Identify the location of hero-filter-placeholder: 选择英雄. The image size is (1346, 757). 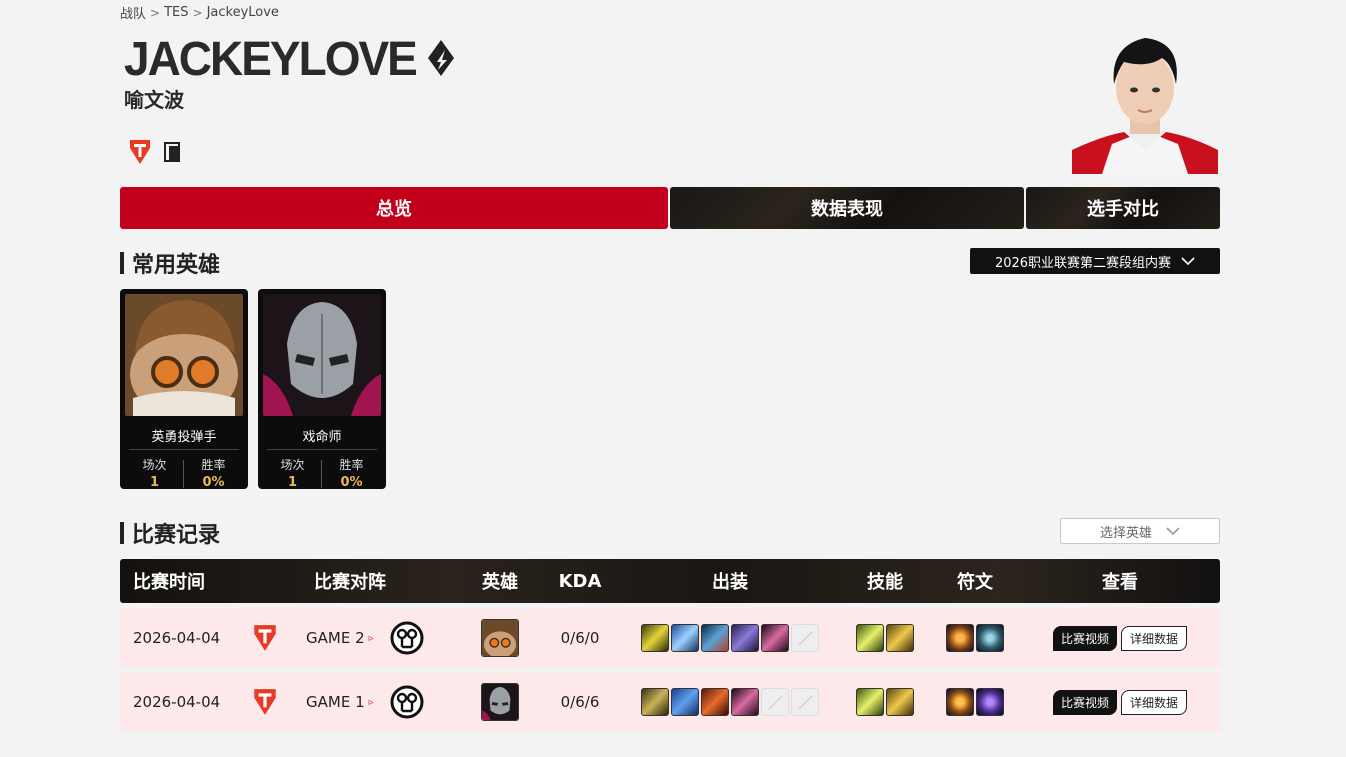
(1125, 533).